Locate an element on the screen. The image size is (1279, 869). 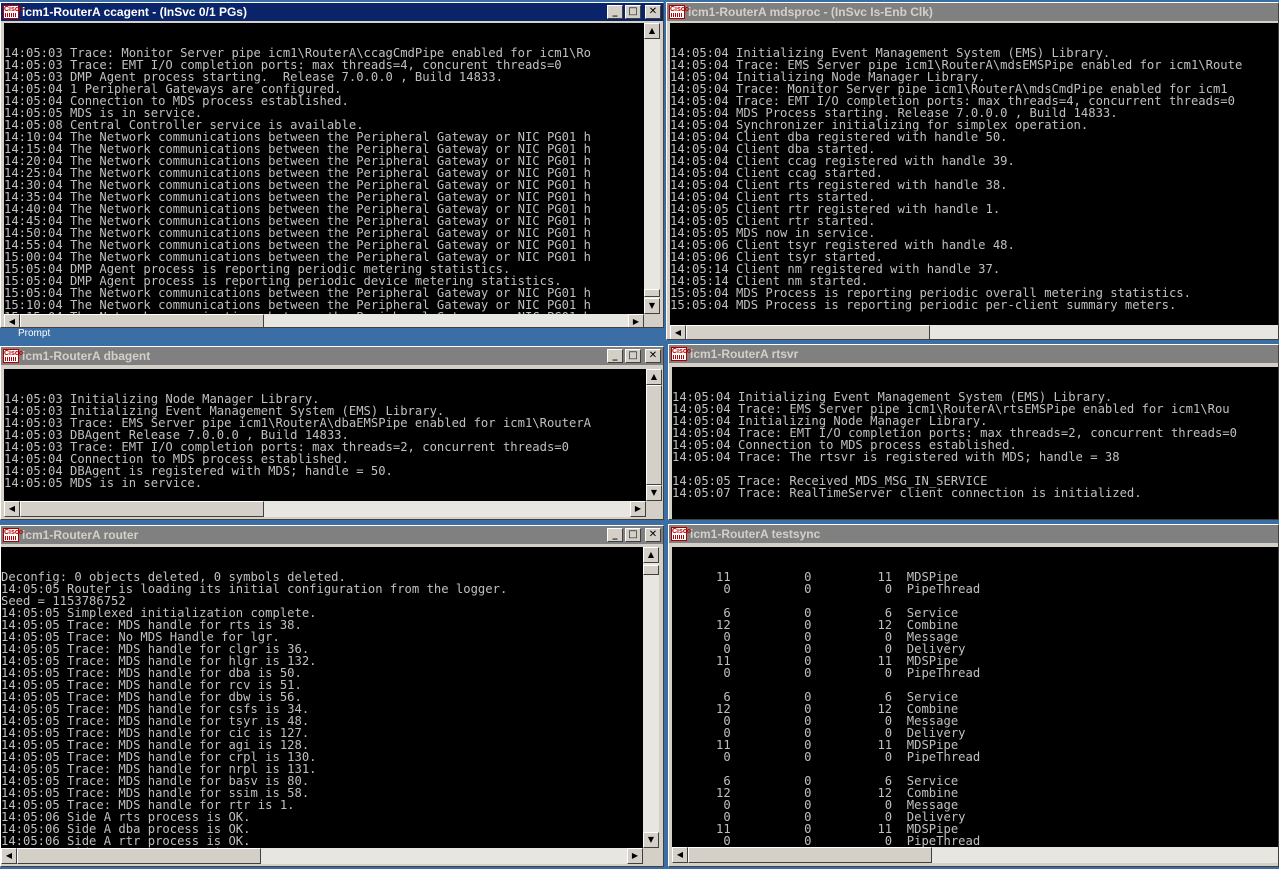
window-title: icm1-RouterA ccagent - (InSvc 0/1 PGs) is located at coordinates (134, 12).